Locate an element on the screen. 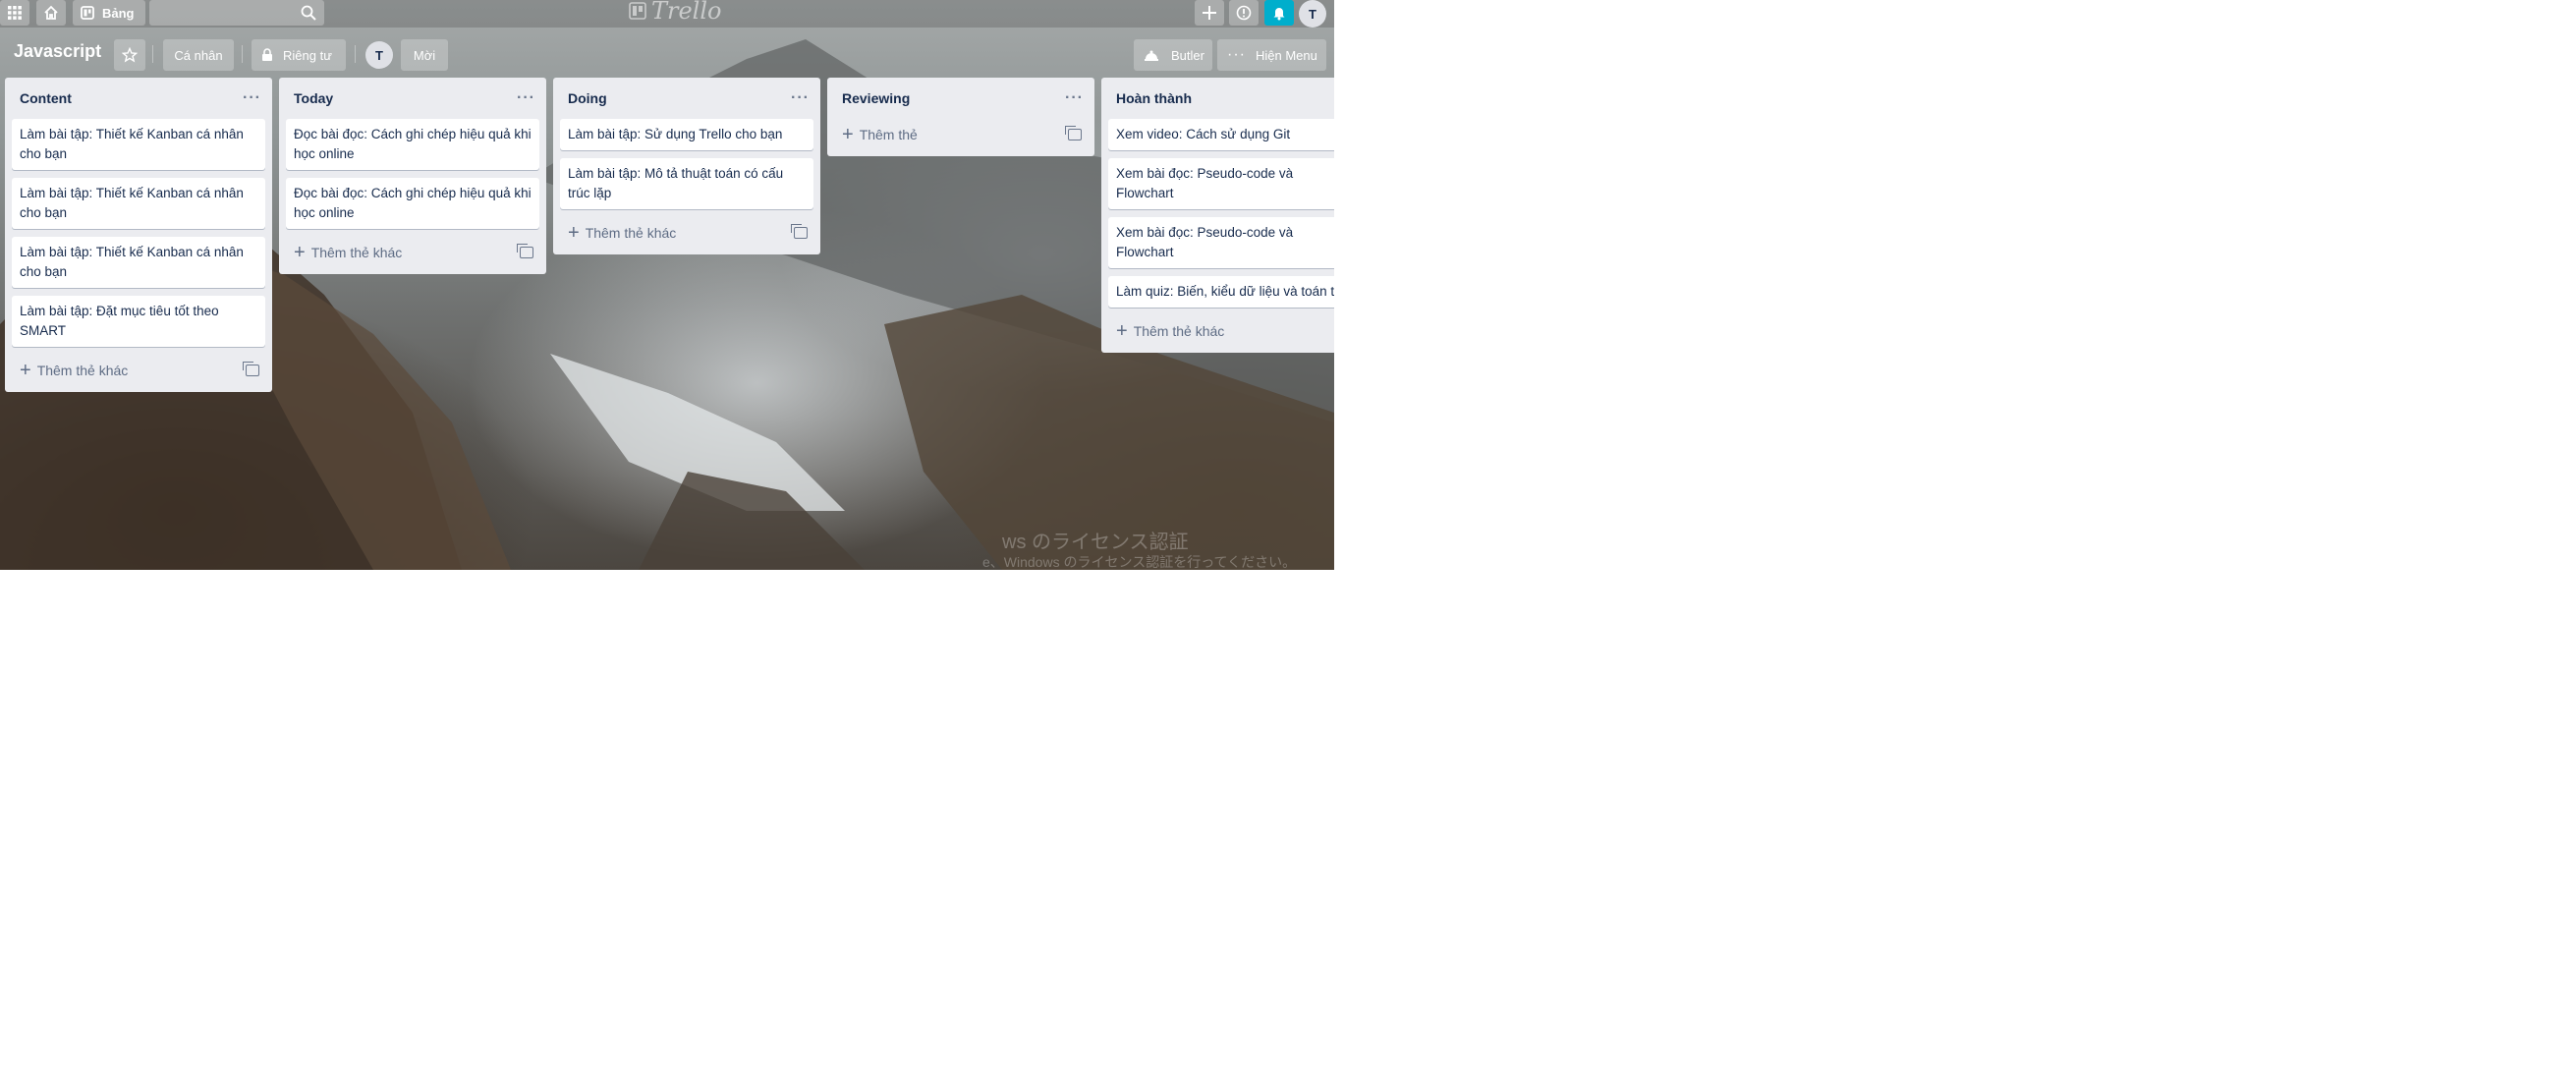 This screenshot has width=2576, height=1067. list-header: Reviewing ··· is located at coordinates (961, 98).